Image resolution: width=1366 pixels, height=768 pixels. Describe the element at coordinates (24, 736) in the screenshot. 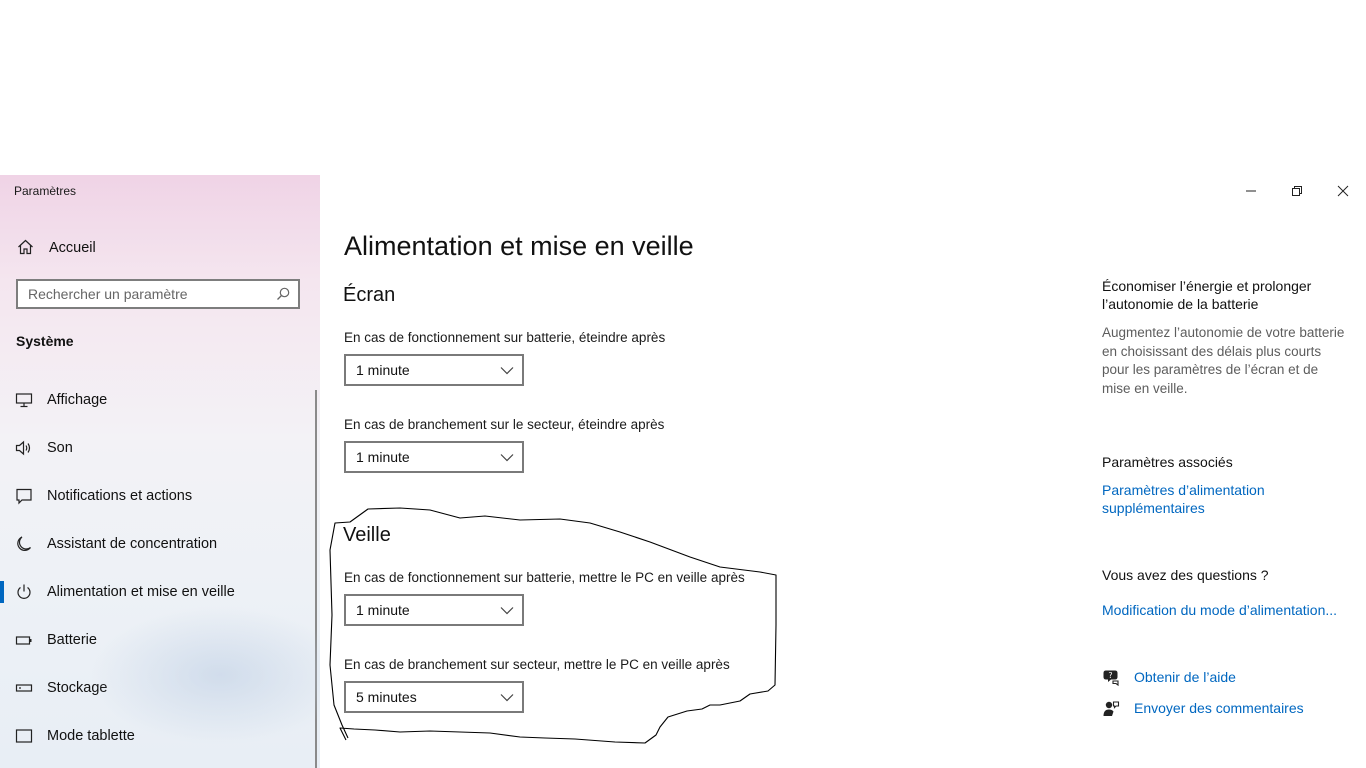

I see `tablet-icon` at that location.